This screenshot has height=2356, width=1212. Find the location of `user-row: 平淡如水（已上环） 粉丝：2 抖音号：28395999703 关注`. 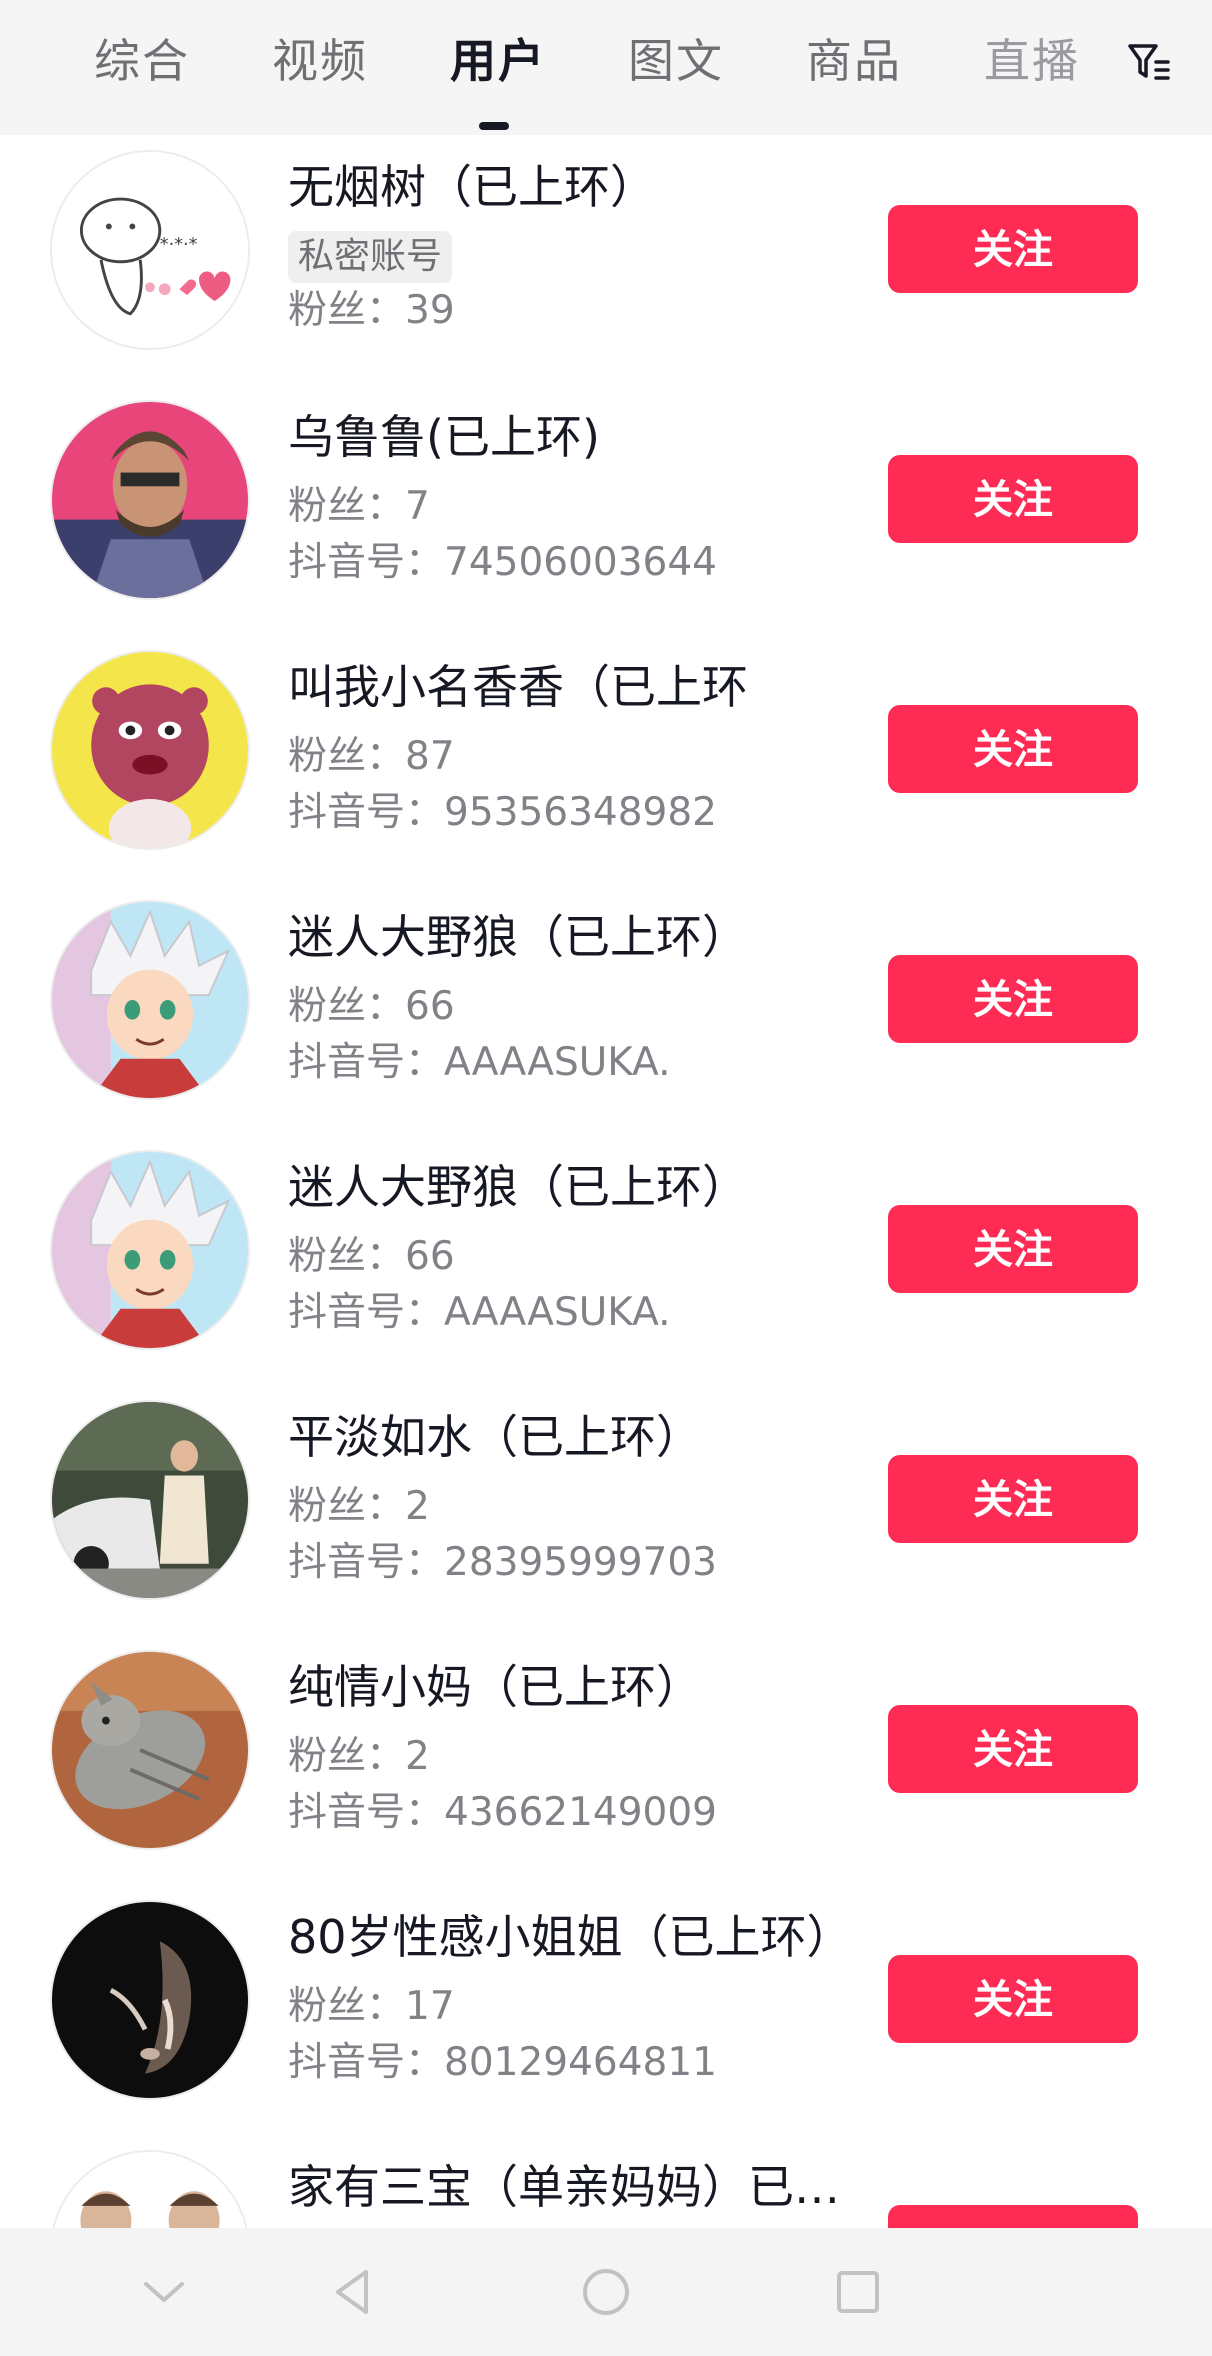

user-row: 平淡如水（已上环） 粉丝：2 抖音号：28395999703 关注 is located at coordinates (606, 1510).